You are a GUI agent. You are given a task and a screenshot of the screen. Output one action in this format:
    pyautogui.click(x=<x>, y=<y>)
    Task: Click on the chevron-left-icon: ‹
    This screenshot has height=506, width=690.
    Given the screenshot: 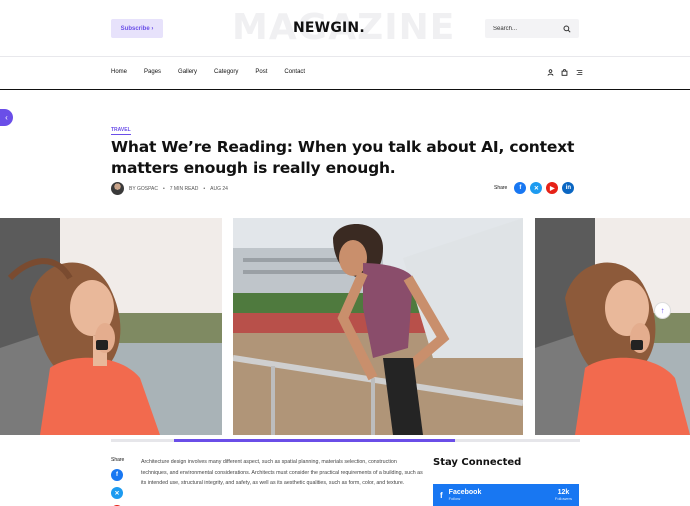 What is the action you would take?
    pyautogui.click(x=6, y=117)
    